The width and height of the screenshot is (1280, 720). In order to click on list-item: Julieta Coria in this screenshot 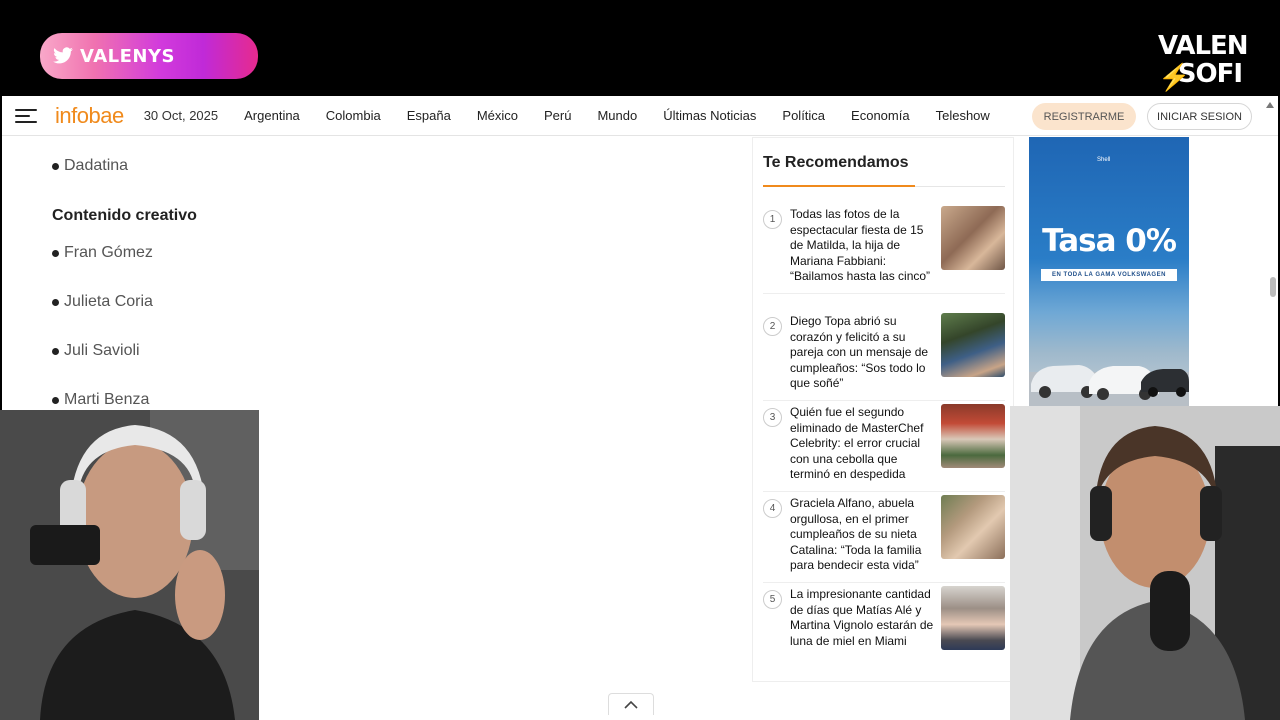, I will do `click(102, 302)`.